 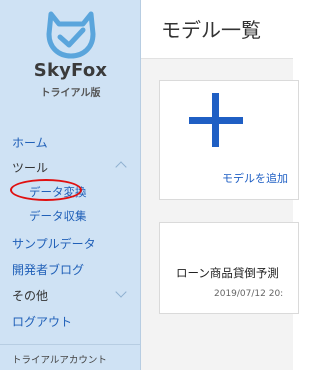 What do you see at coordinates (46, 190) in the screenshot?
I see `highlight-ellipse` at bounding box center [46, 190].